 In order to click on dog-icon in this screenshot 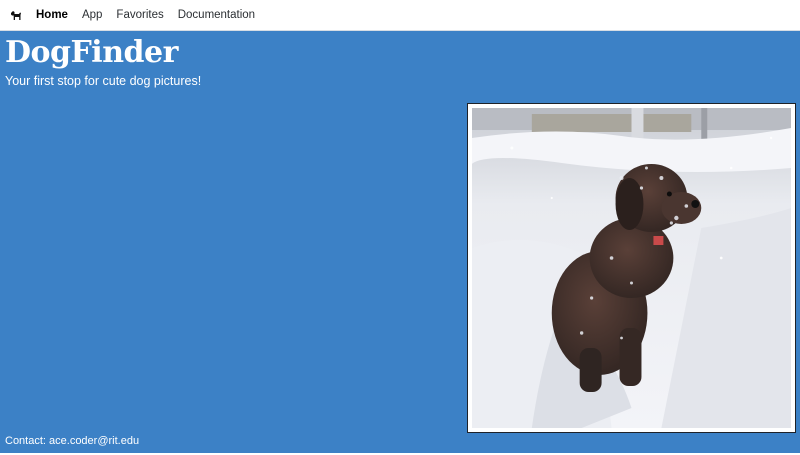, I will do `click(16, 15)`.